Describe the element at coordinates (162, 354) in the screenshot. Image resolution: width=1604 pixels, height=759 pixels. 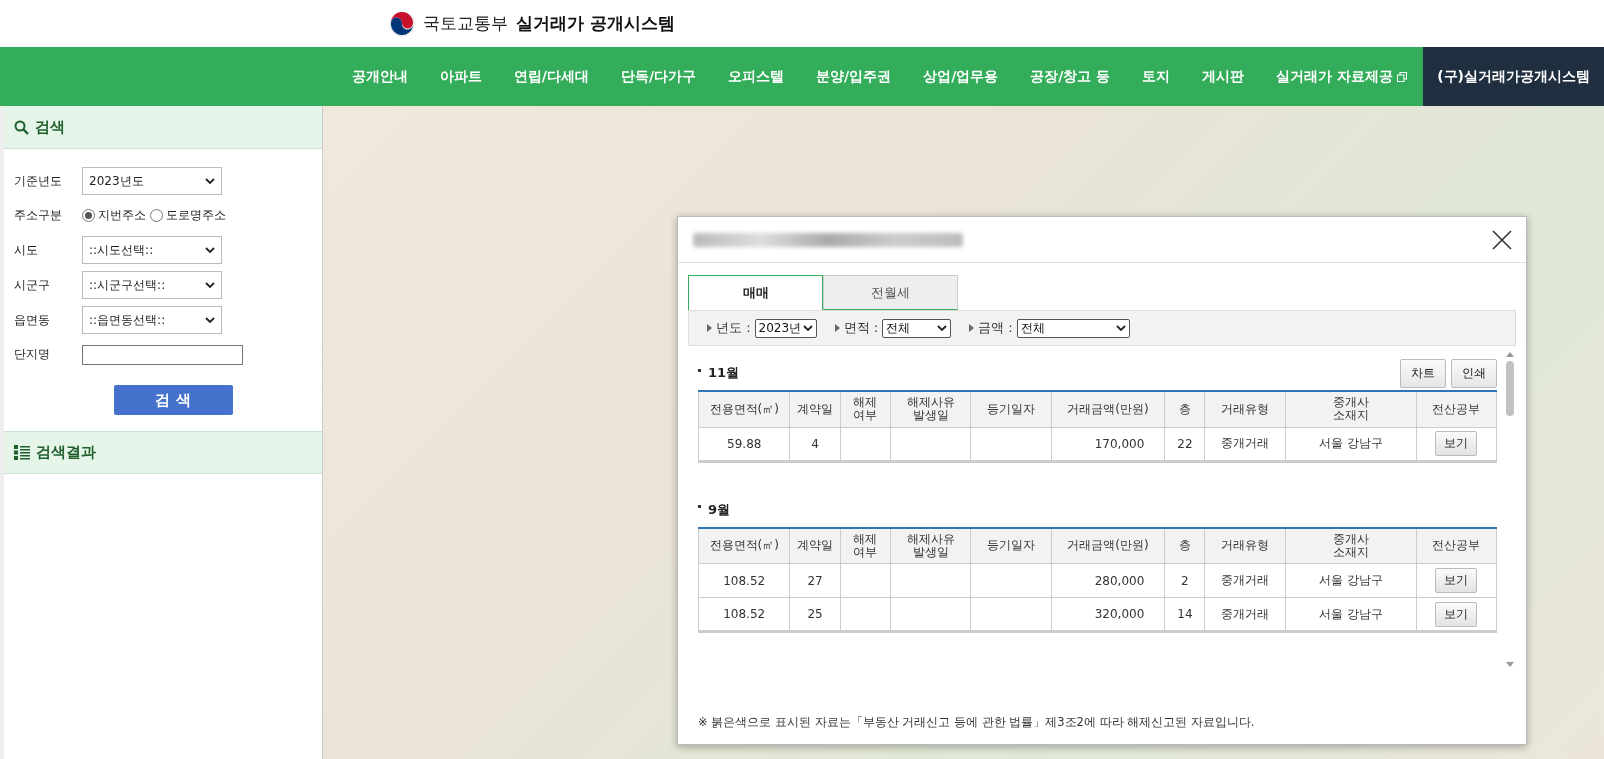
I see `input-field` at that location.